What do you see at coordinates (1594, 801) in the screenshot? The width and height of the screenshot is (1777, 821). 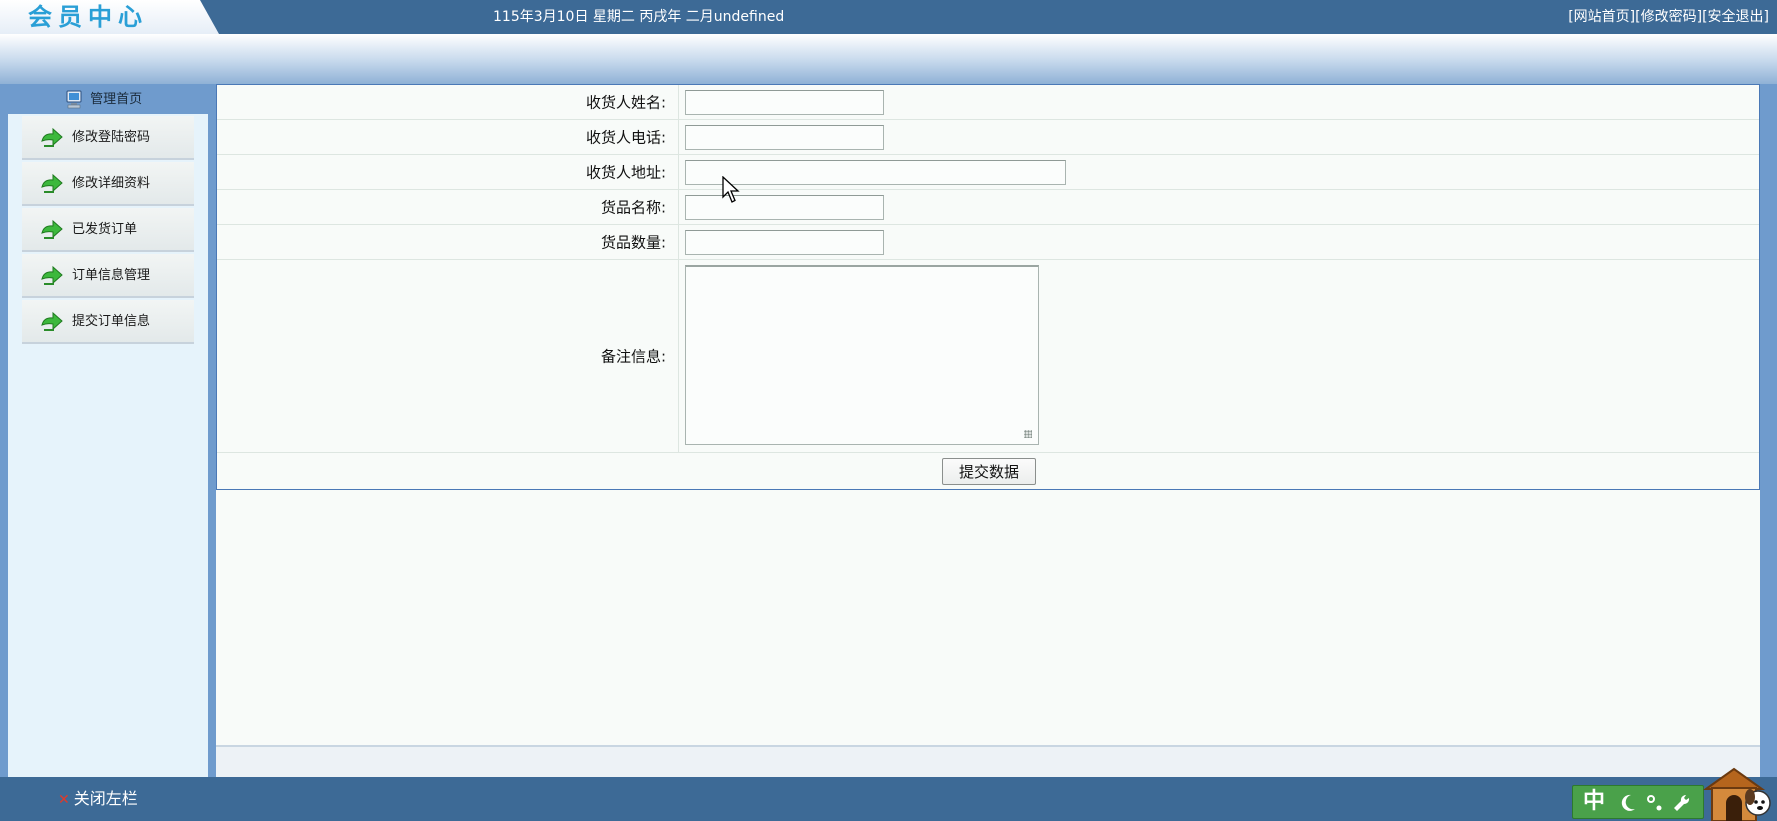 I see `ime-mode-char: 中` at bounding box center [1594, 801].